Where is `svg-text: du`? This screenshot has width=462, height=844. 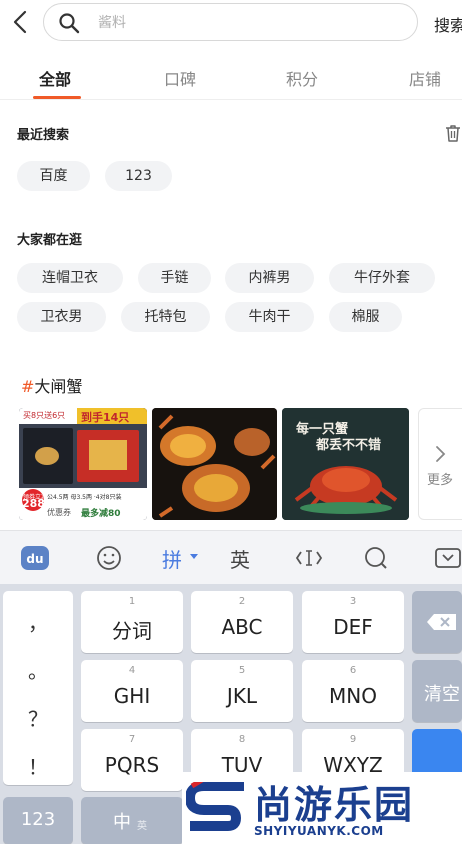
svg-text: du is located at coordinates (34, 559).